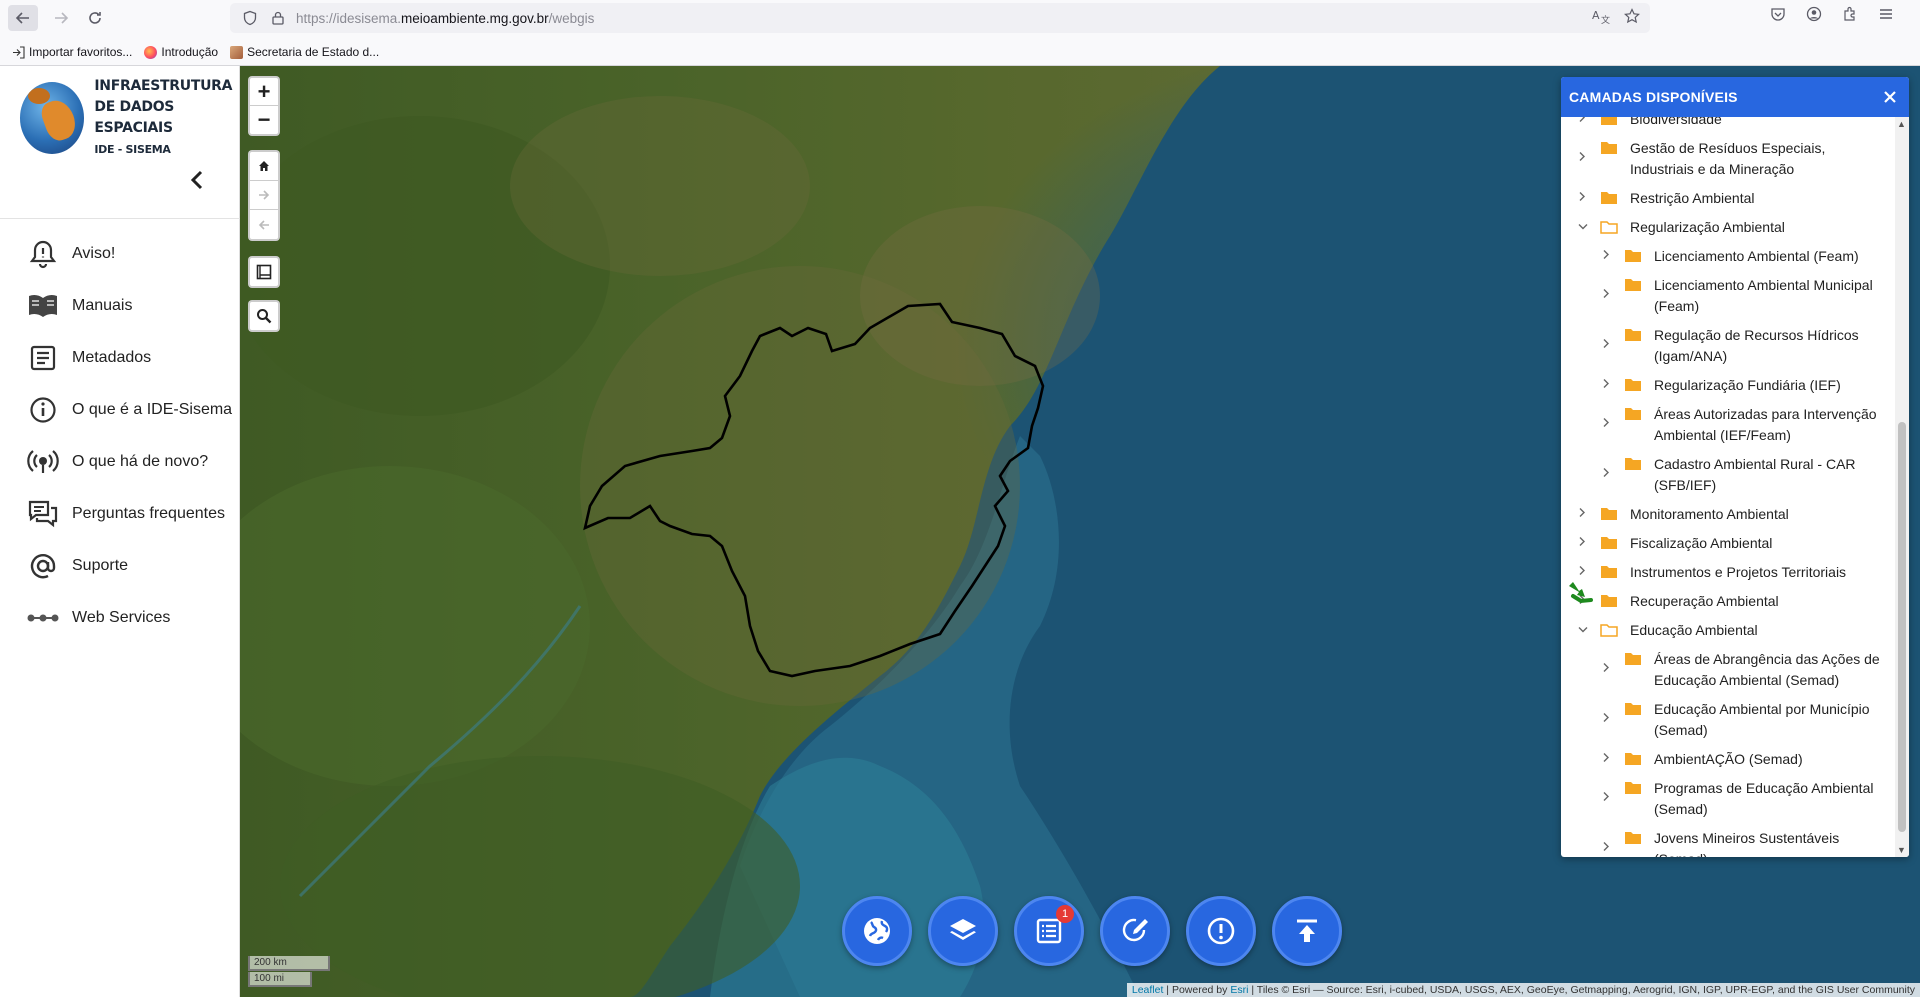  What do you see at coordinates (250, 18) in the screenshot?
I see `shield-icon` at bounding box center [250, 18].